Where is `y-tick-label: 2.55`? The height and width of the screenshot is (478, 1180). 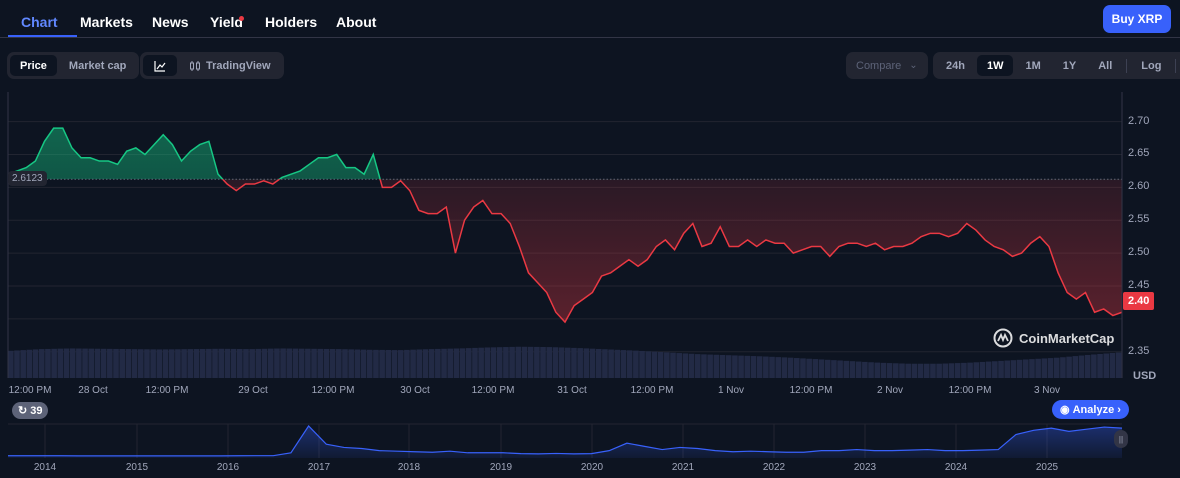
y-tick-label: 2.55 is located at coordinates (1139, 219).